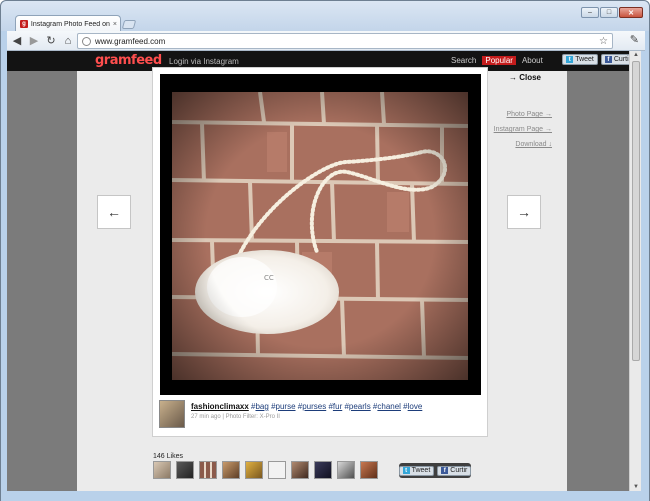 This screenshot has width=650, height=501. What do you see at coordinates (603, 41) in the screenshot?
I see `bookmark-star-icon: ☆` at bounding box center [603, 41].